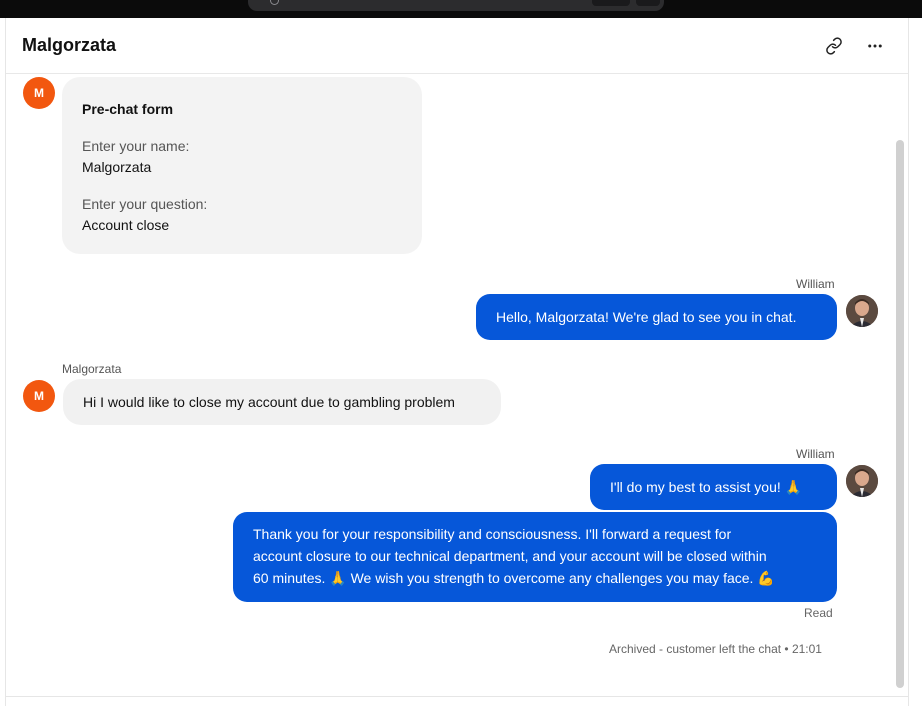 This screenshot has width=922, height=706. I want to click on question-label: Enter your question:, so click(145, 204).